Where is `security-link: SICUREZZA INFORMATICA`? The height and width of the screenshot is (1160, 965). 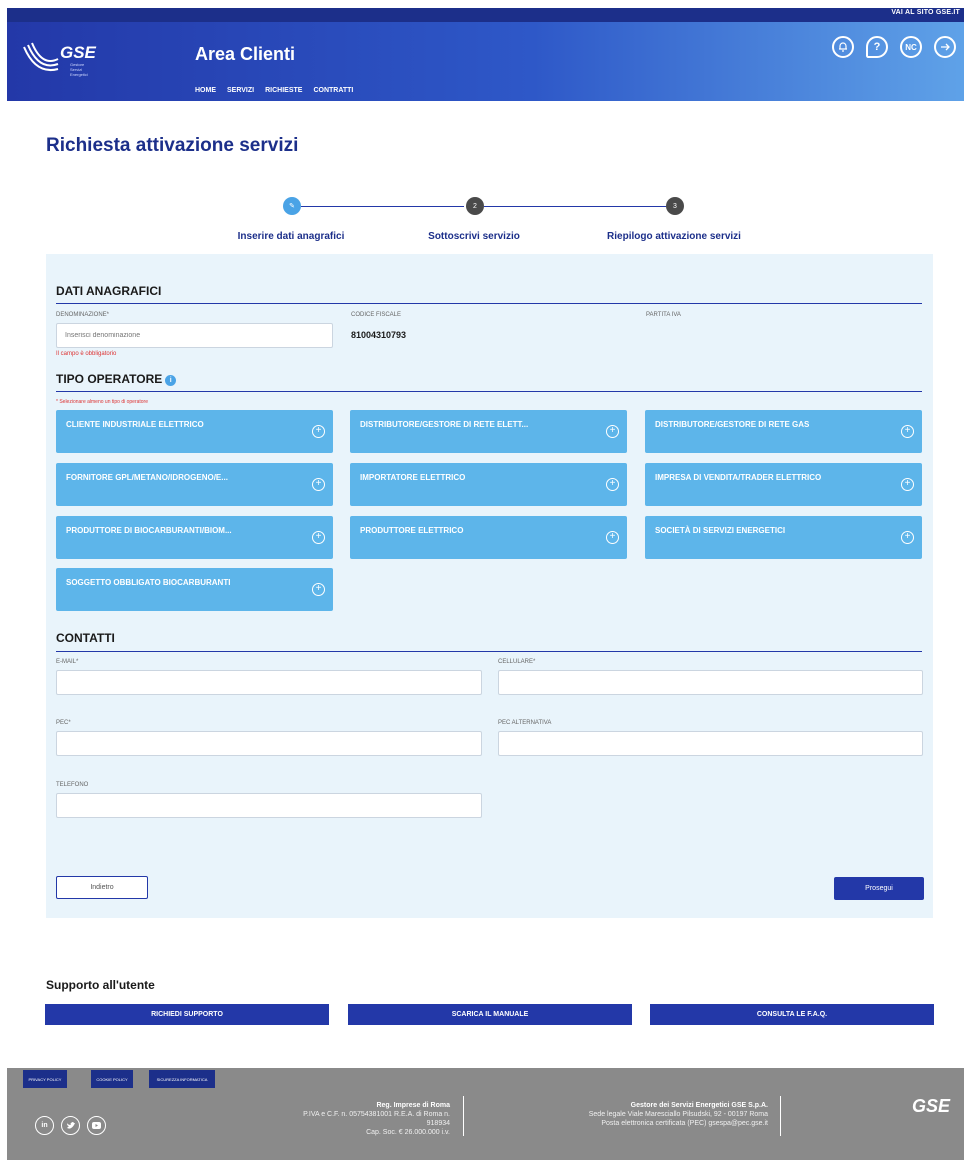 security-link: SICUREZZA INFORMATICA is located at coordinates (182, 1079).